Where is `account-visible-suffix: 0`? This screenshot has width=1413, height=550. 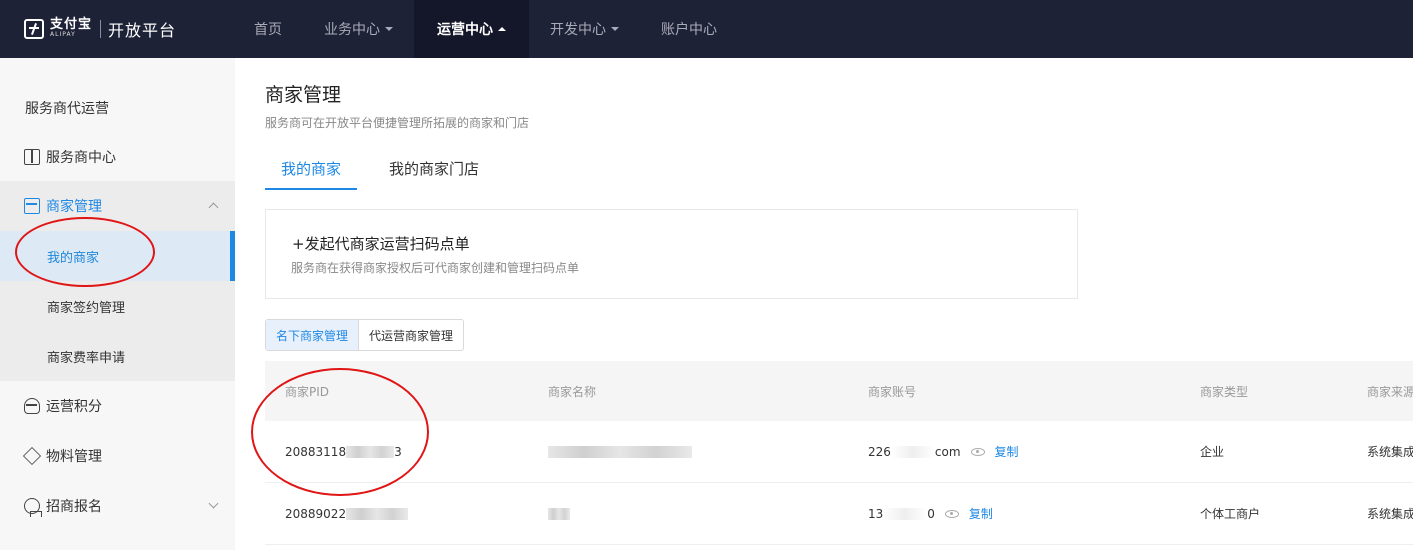
account-visible-suffix: 0 is located at coordinates (931, 513).